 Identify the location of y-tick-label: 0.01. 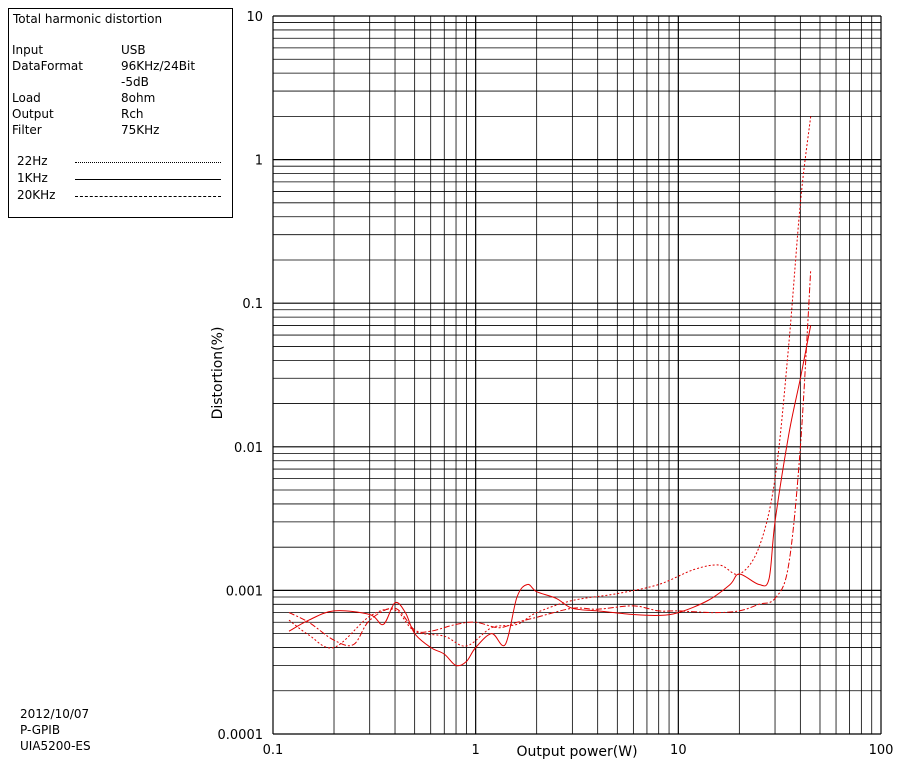
(248, 448).